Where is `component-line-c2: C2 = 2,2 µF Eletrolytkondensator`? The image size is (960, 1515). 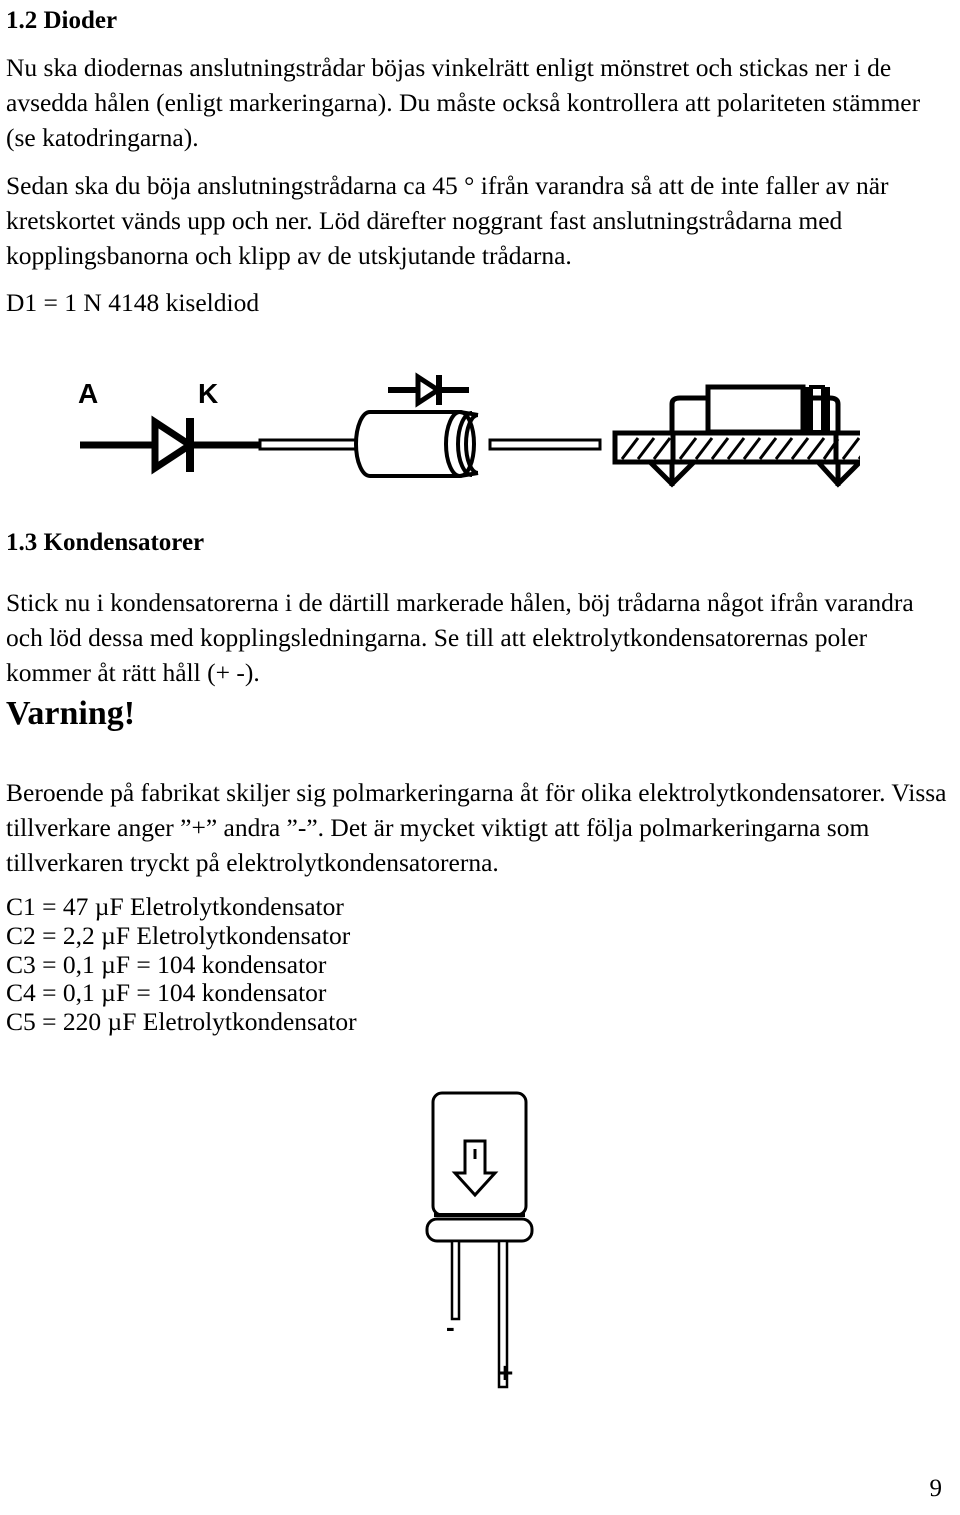 component-line-c2: C2 = 2,2 µF Eletrolytkondensator is located at coordinates (178, 935).